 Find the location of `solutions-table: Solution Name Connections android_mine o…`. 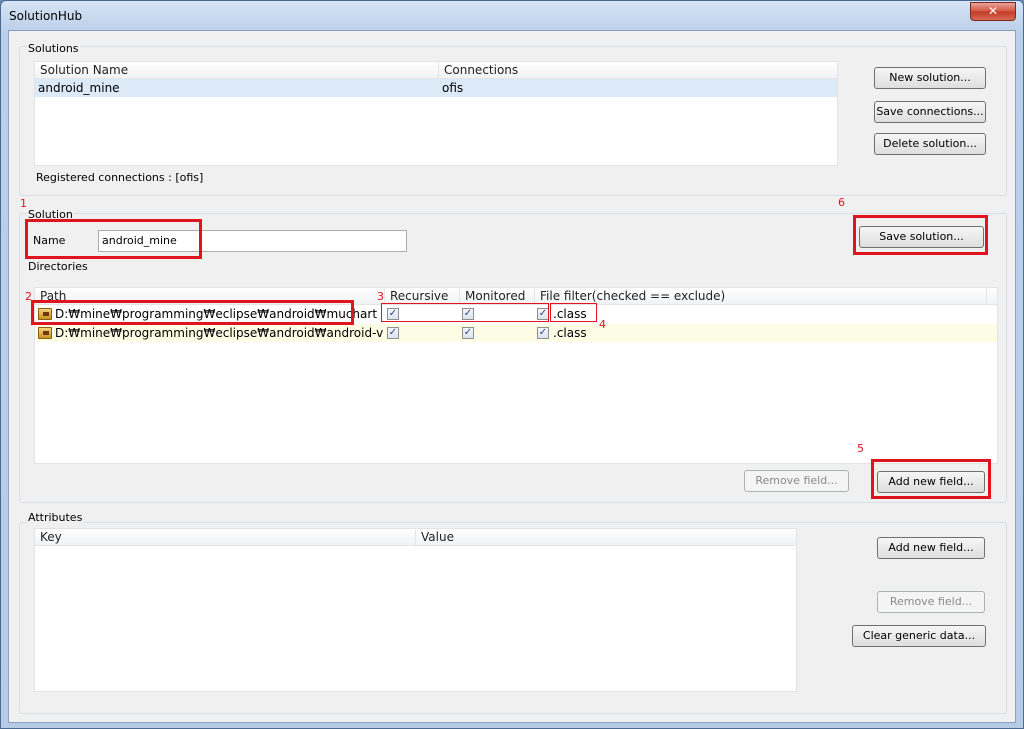

solutions-table: Solution Name Connections android_mine o… is located at coordinates (436, 113).